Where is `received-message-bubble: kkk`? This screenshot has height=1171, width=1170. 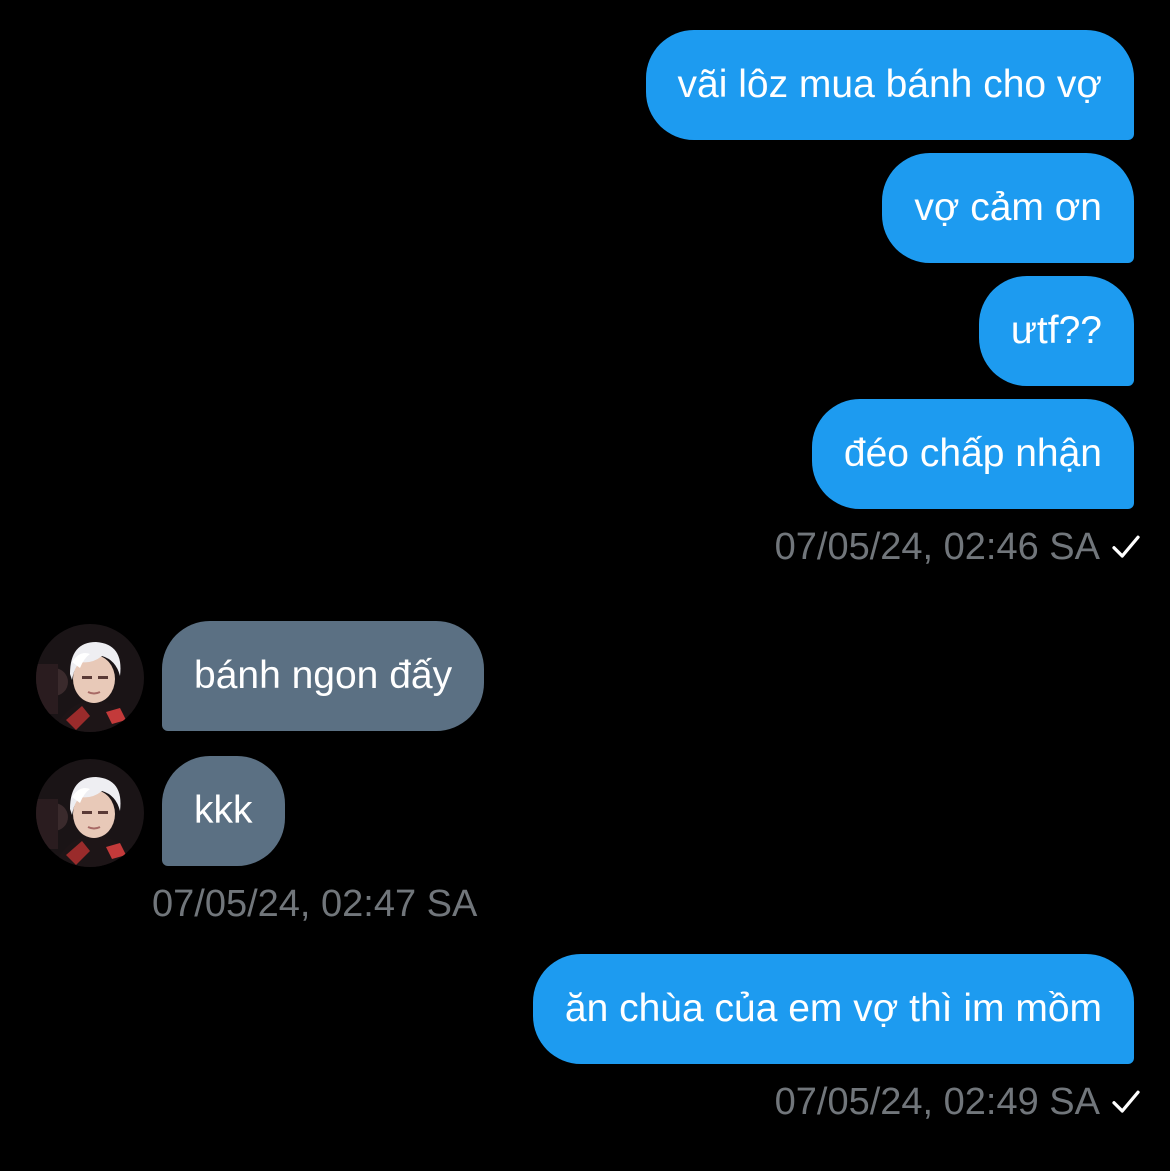 received-message-bubble: kkk is located at coordinates (223, 811).